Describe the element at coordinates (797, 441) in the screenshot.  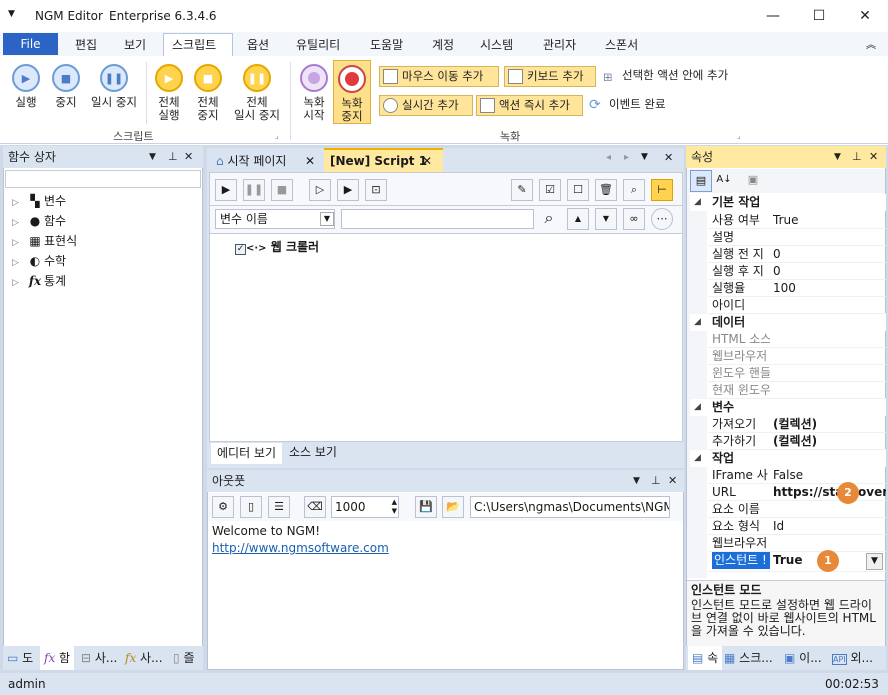
I see `prop-row: 추가하기 (컬렉션)` at that location.